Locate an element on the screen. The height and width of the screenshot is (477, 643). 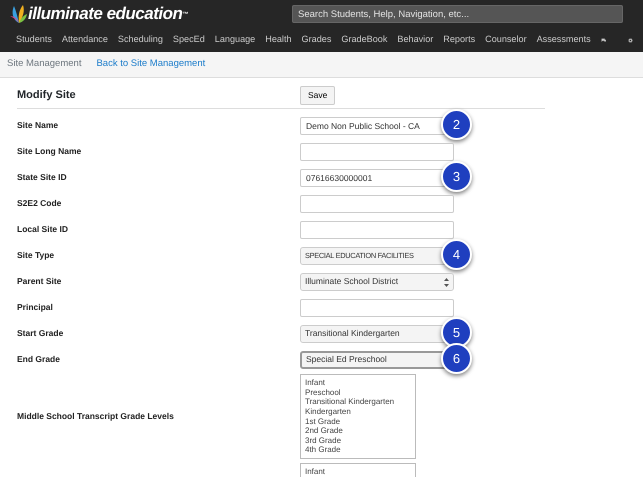
list-option: Infant is located at coordinates (358, 383).